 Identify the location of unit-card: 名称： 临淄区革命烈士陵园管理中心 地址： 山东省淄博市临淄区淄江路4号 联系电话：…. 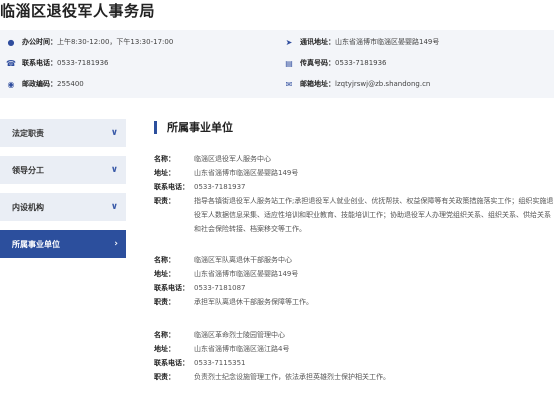
(354, 356).